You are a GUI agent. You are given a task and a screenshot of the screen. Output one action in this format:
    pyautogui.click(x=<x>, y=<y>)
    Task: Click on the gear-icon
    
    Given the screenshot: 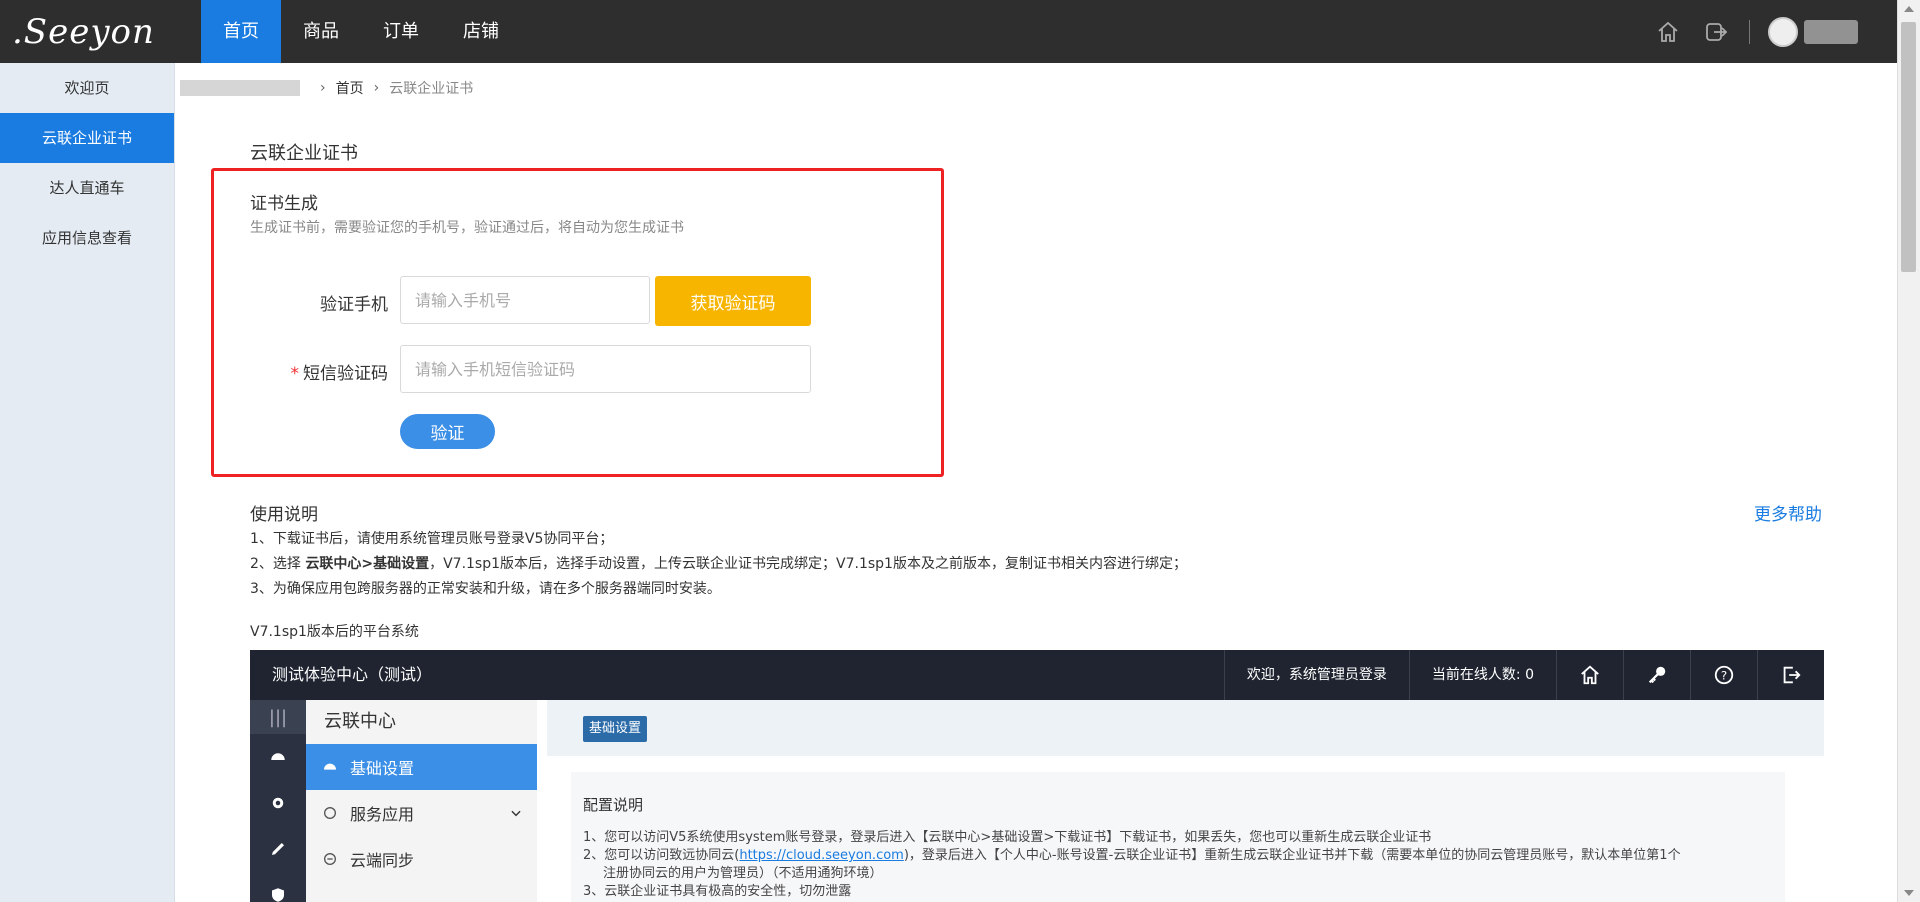 What is the action you would take?
    pyautogui.click(x=278, y=803)
    